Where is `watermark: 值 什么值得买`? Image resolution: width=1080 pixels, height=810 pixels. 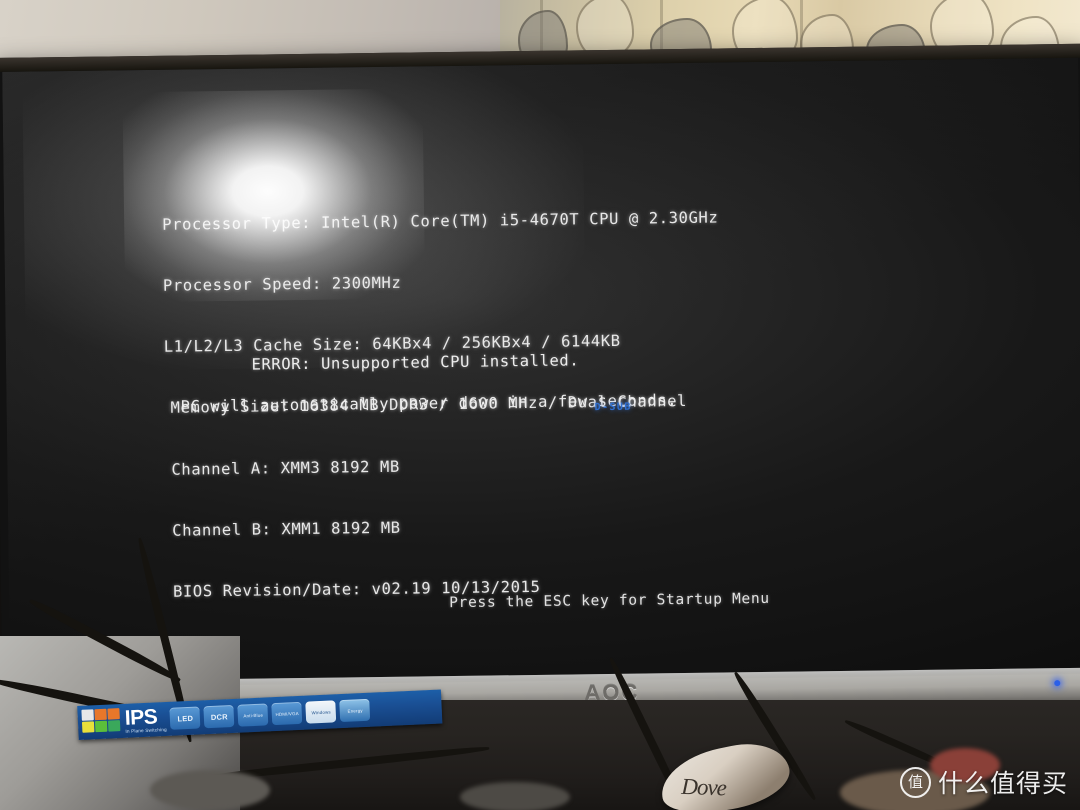
watermark: 值 什么值得买 is located at coordinates (983, 782).